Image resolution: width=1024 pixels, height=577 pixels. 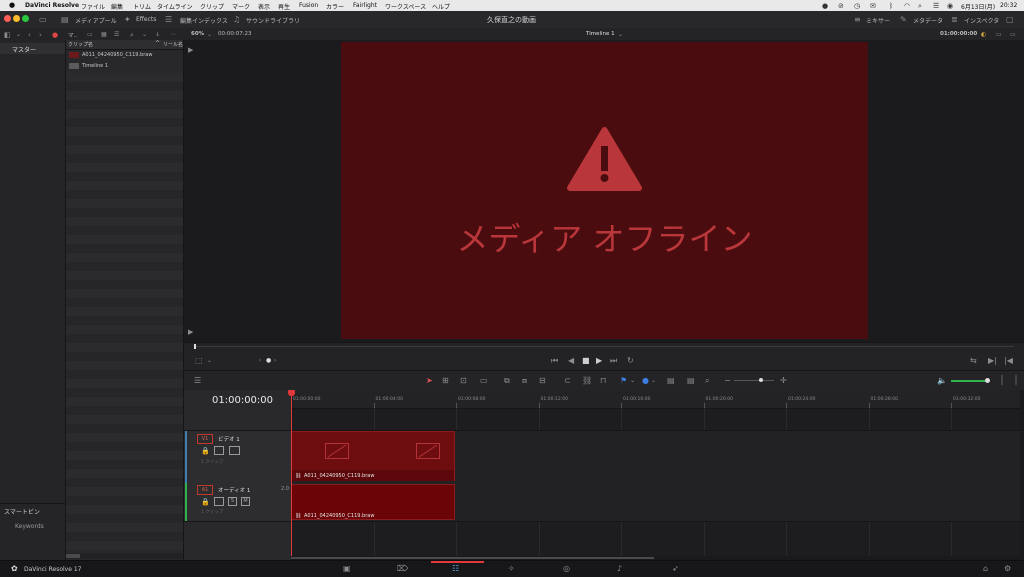 I want to click on loop-icon: ↻, so click(x=630, y=361).